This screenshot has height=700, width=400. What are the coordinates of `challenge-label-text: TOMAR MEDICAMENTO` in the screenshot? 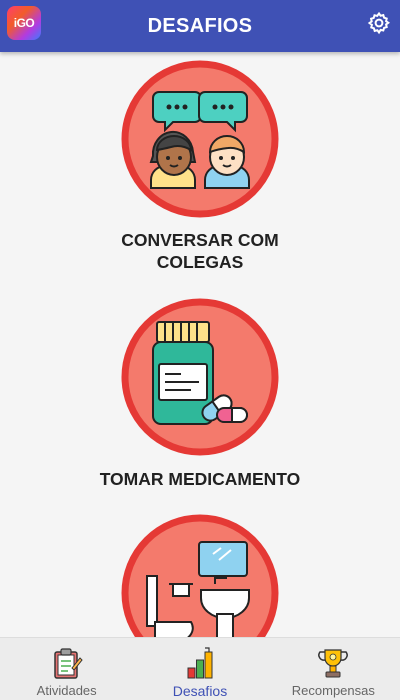 It's located at (200, 479).